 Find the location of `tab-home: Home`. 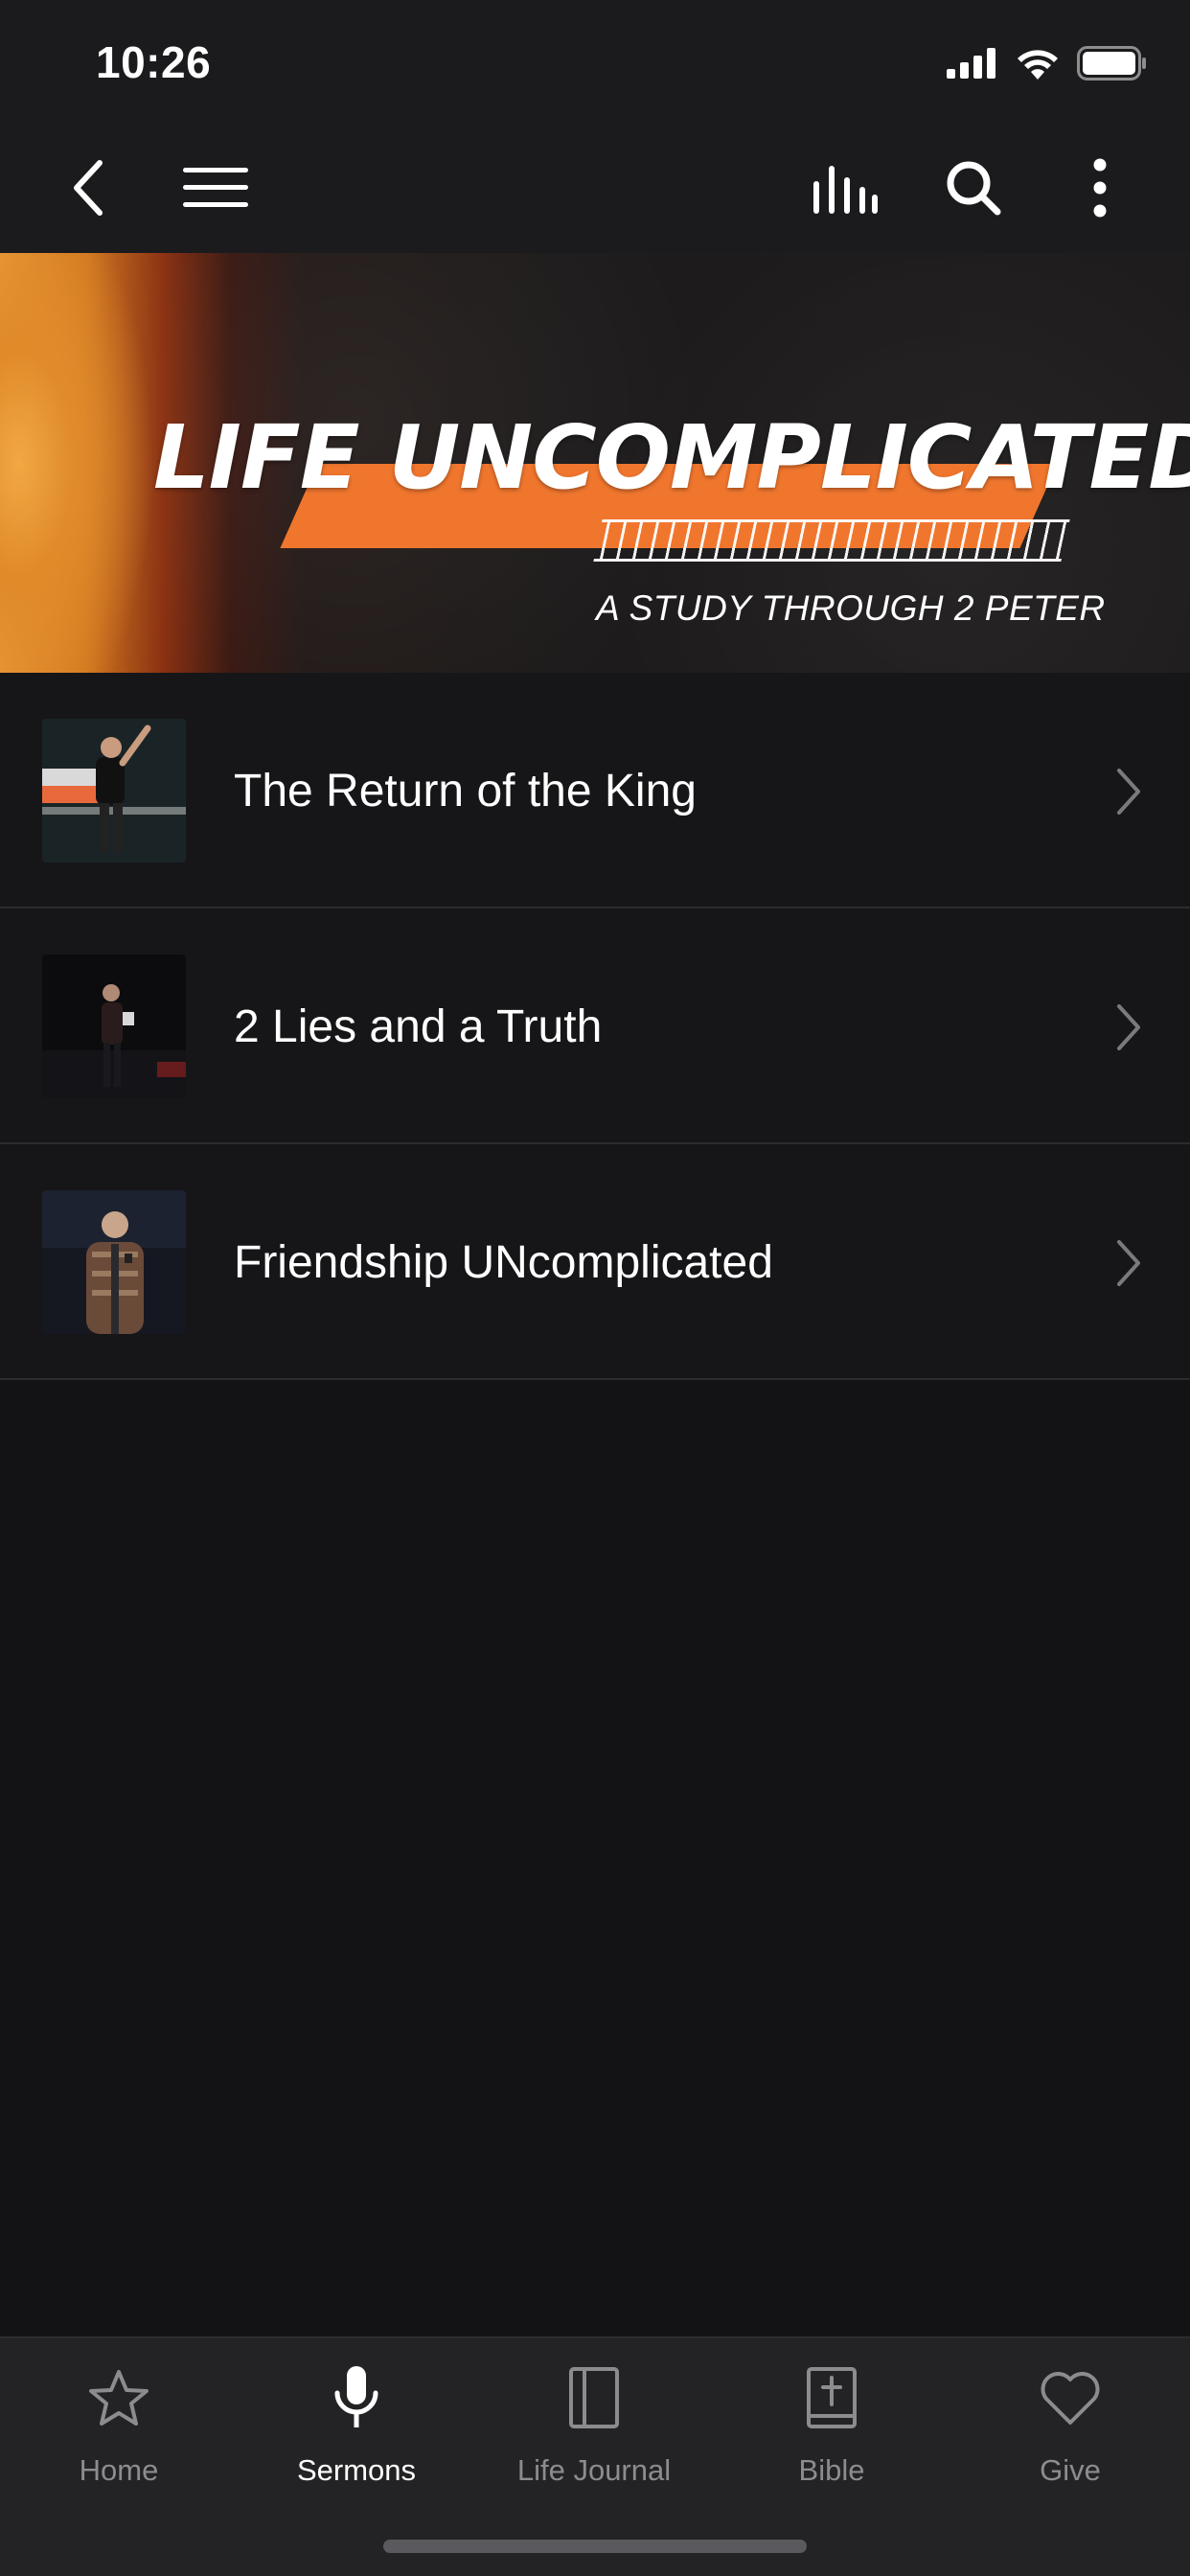

tab-home: Home is located at coordinates (119, 2436).